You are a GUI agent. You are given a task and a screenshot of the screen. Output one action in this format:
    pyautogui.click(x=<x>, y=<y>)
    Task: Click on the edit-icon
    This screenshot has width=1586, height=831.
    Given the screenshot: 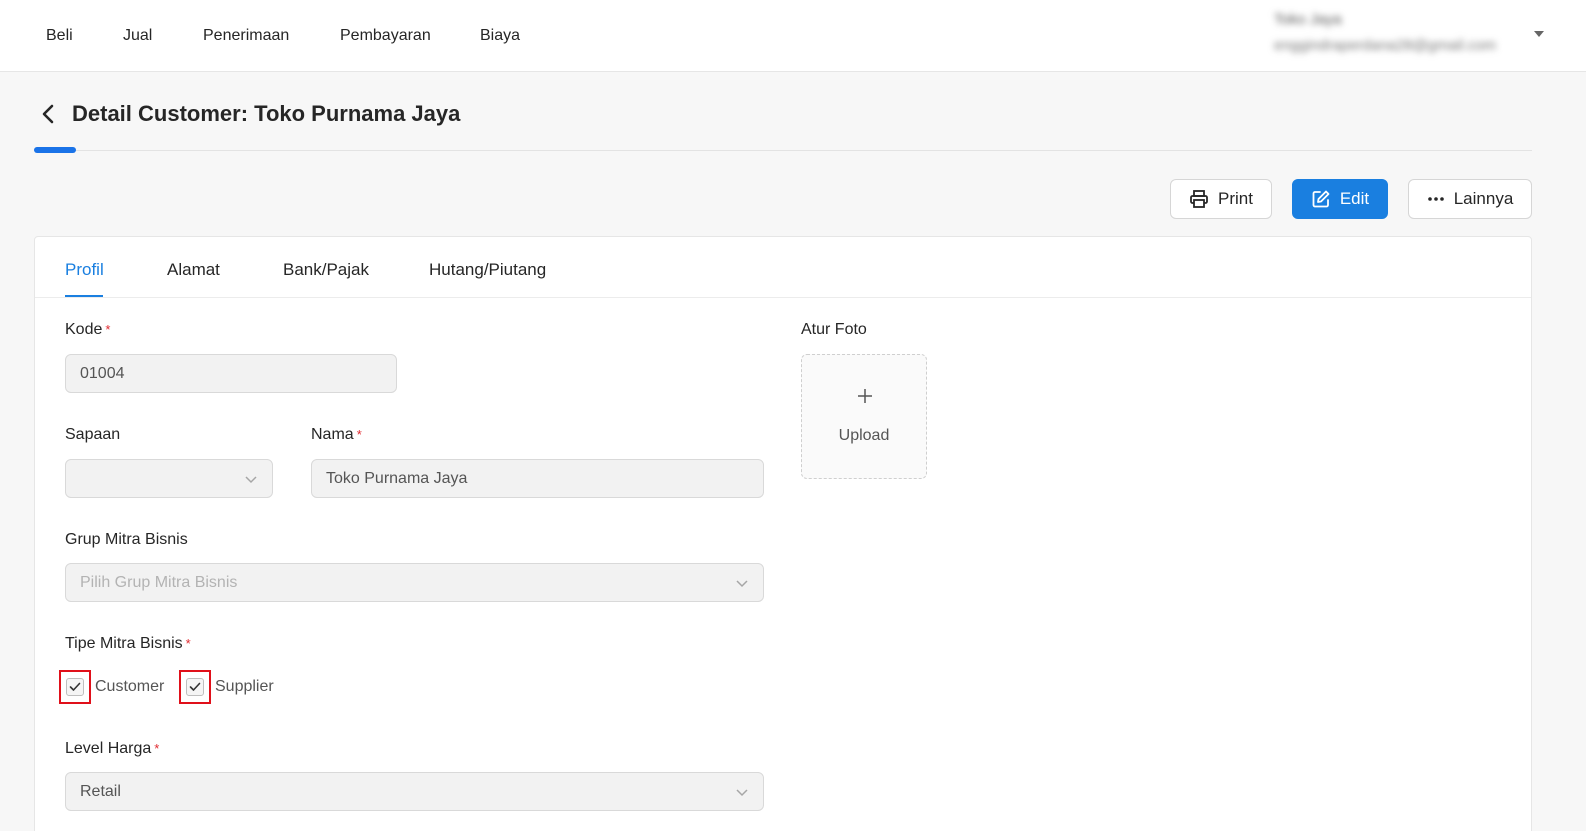 What is the action you would take?
    pyautogui.click(x=1321, y=199)
    